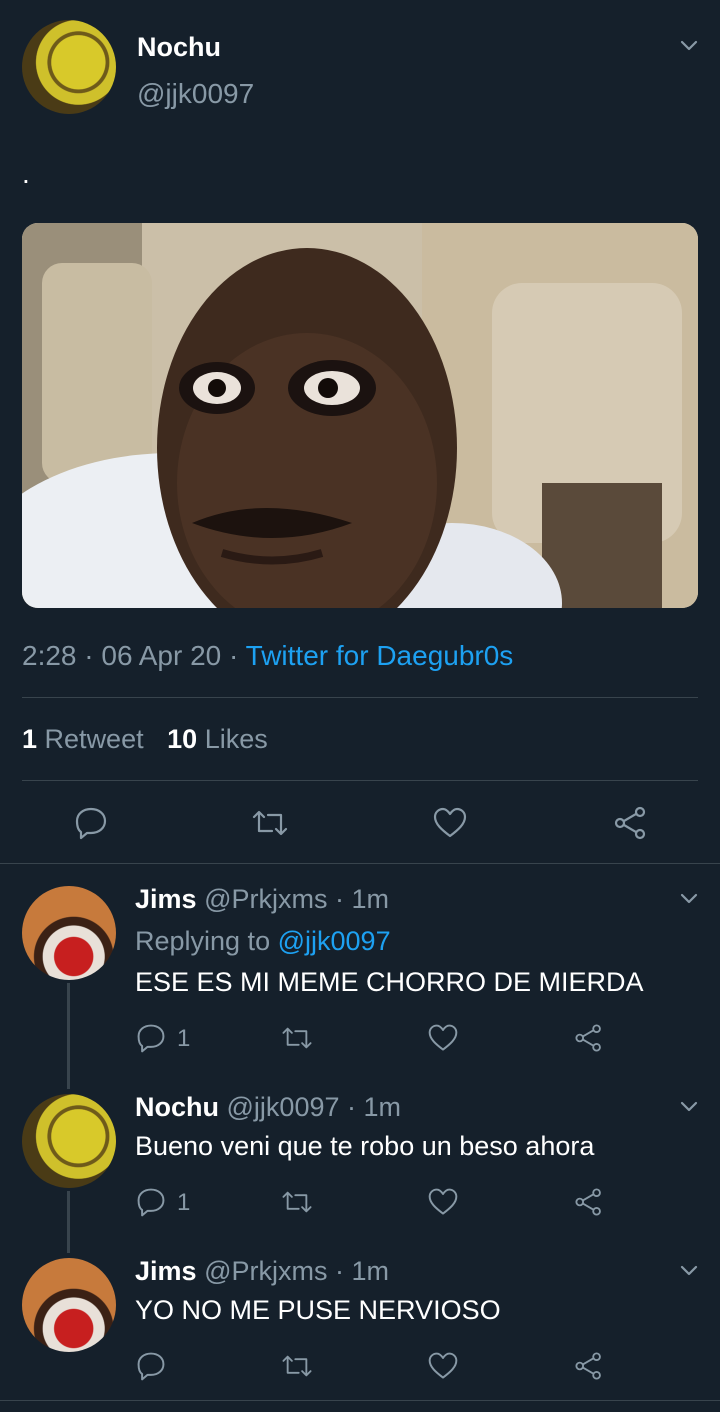 Image resolution: width=720 pixels, height=1412 pixels. Describe the element at coordinates (177, 1107) in the screenshot. I see `reply-author-name: Nochu` at that location.